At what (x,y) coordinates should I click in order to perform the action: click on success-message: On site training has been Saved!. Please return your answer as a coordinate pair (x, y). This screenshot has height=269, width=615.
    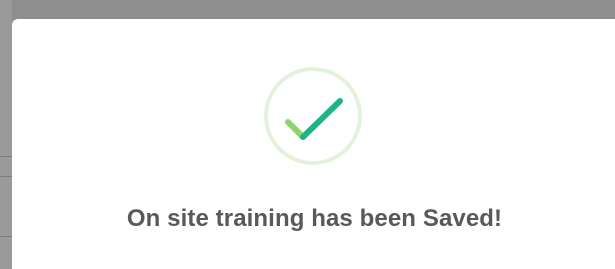
    Looking at the image, I should click on (314, 218).